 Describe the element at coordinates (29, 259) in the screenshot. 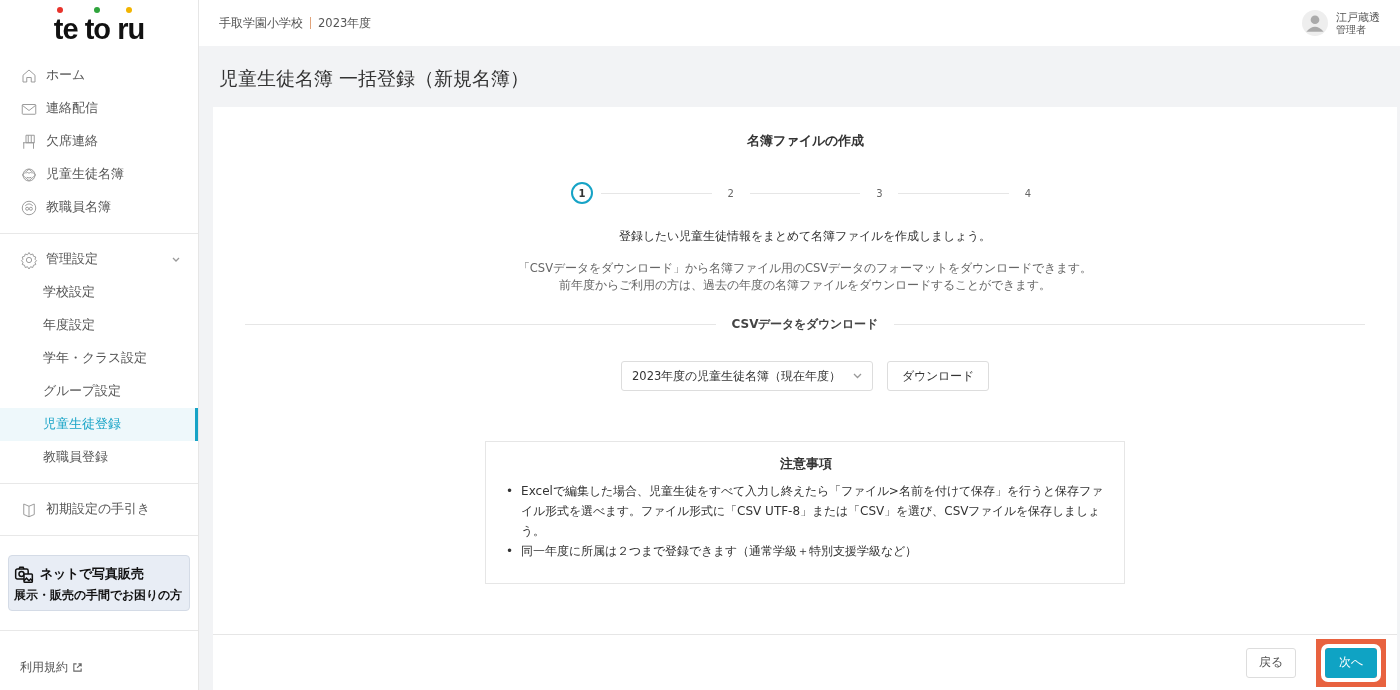

I see `gear-icon` at that location.